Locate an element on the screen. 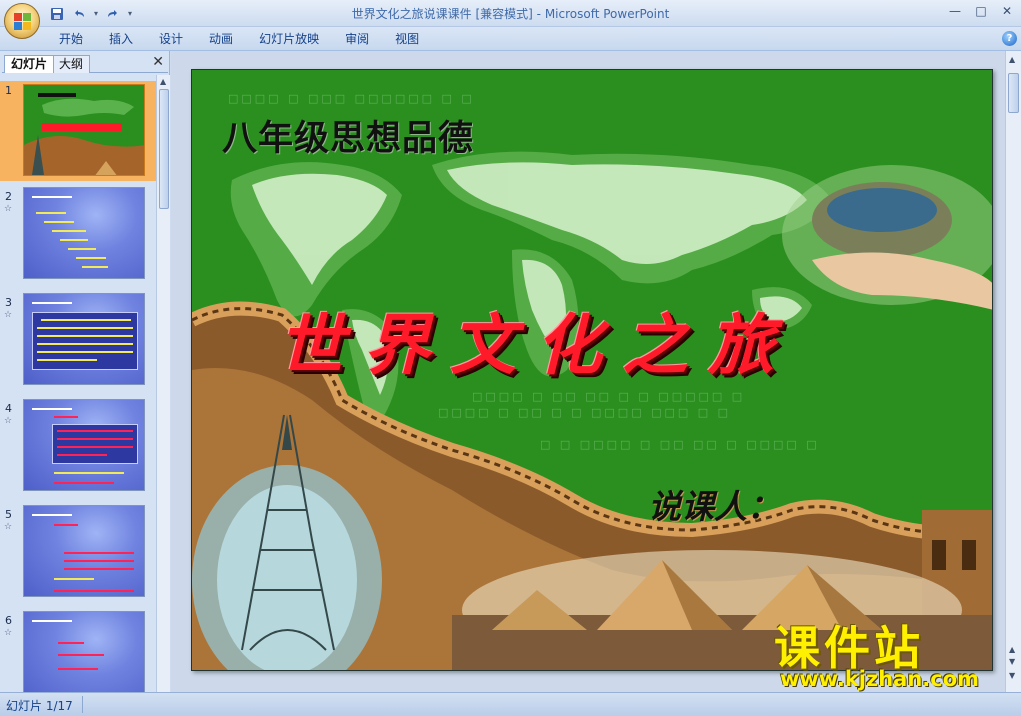 The image size is (1021, 716). thumbnail-row: 1 is located at coordinates (78, 131).